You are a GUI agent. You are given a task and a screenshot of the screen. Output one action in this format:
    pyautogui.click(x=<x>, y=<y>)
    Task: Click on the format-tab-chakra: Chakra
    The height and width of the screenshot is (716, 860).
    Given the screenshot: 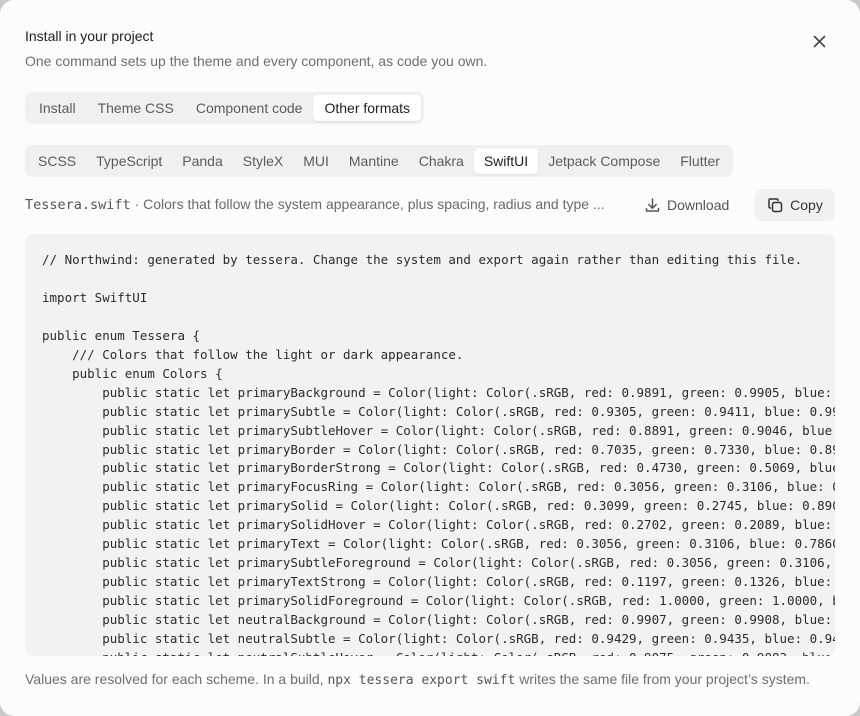 What is the action you would take?
    pyautogui.click(x=441, y=161)
    